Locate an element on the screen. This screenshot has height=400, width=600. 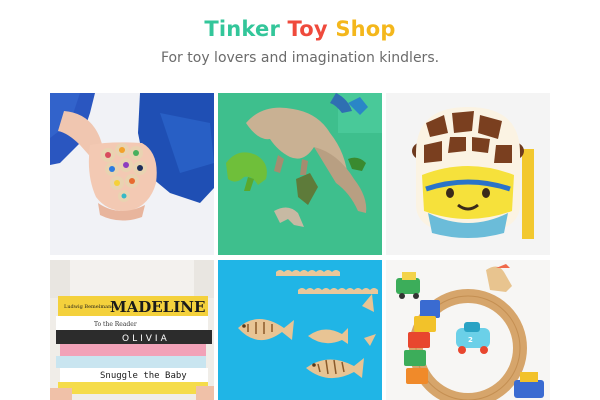
book-author: Ludwig Bemelmans is located at coordinates (89, 307).